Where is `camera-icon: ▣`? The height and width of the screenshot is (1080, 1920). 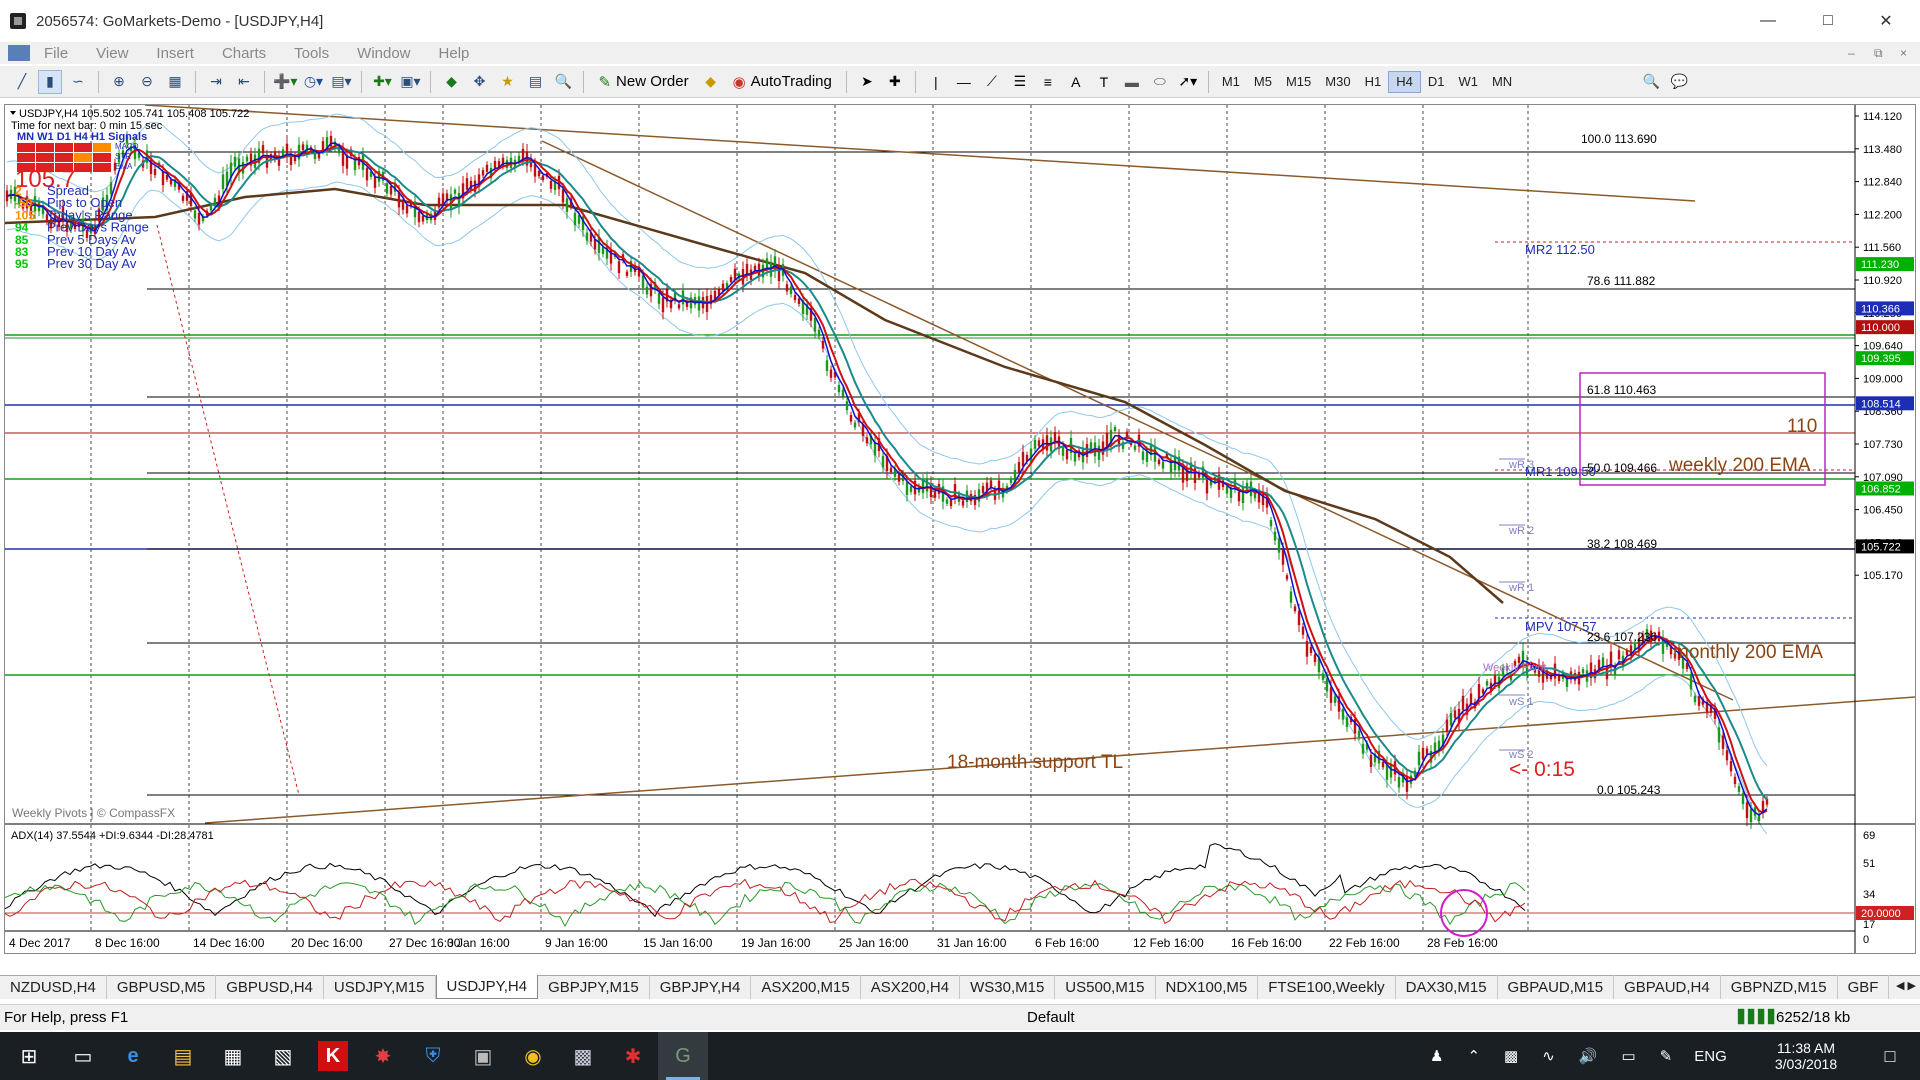 camera-icon: ▣ is located at coordinates (483, 1056).